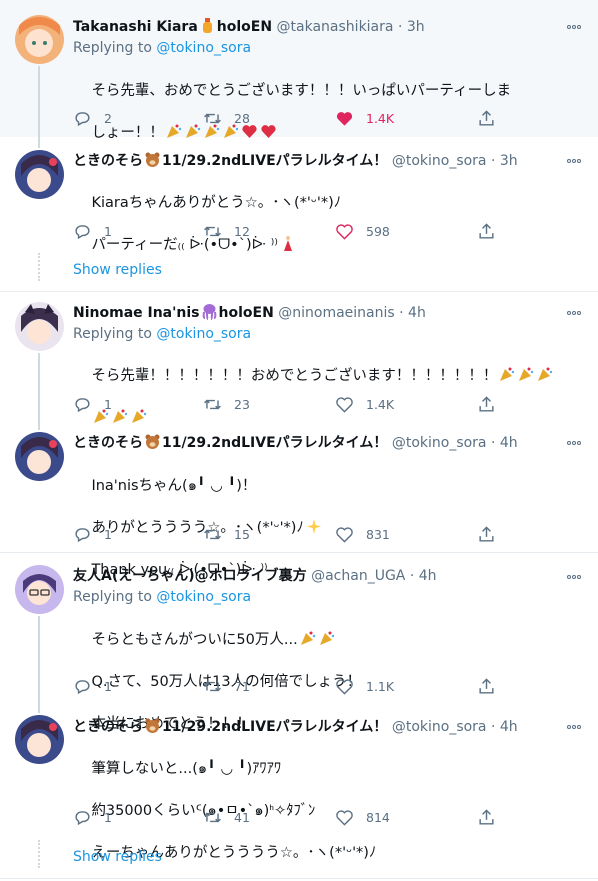 The width and height of the screenshot is (598, 881). What do you see at coordinates (242, 534) in the screenshot?
I see `retweet-count: 15` at bounding box center [242, 534].